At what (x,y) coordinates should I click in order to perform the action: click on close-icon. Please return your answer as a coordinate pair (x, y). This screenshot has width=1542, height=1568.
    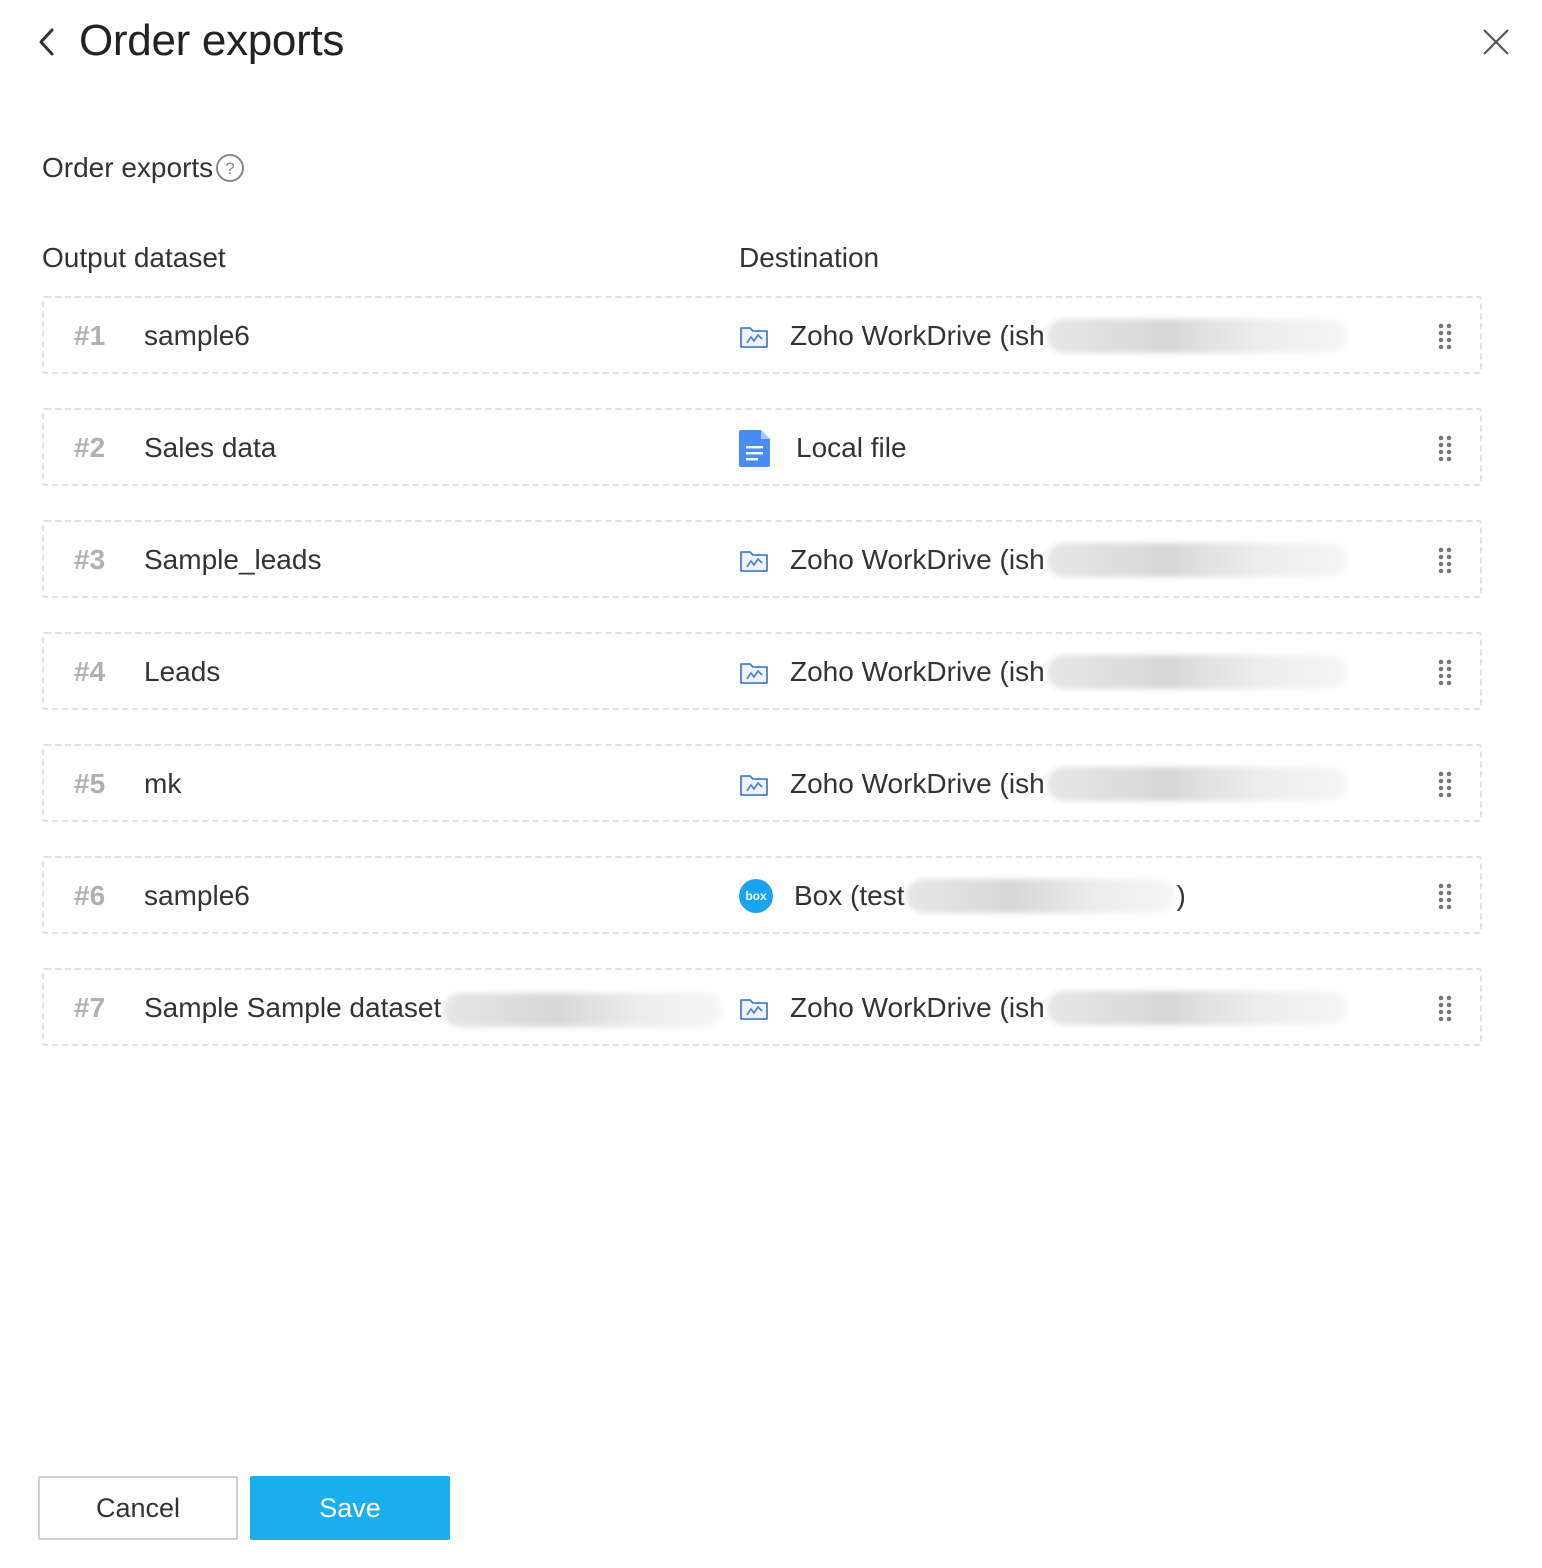
    Looking at the image, I should click on (1496, 42).